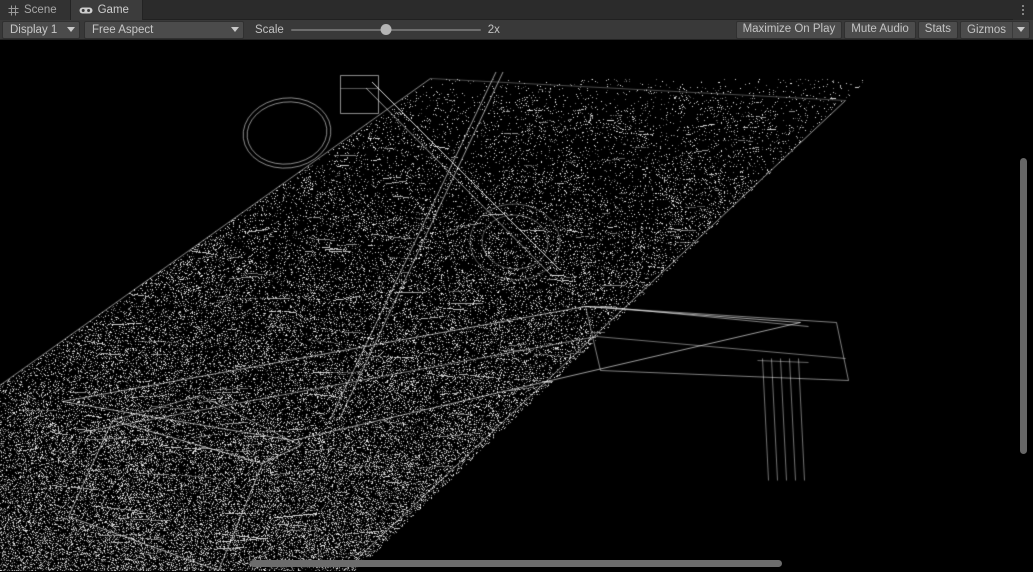  What do you see at coordinates (34, 29) in the screenshot?
I see `display-dropdown-label: Display 1` at bounding box center [34, 29].